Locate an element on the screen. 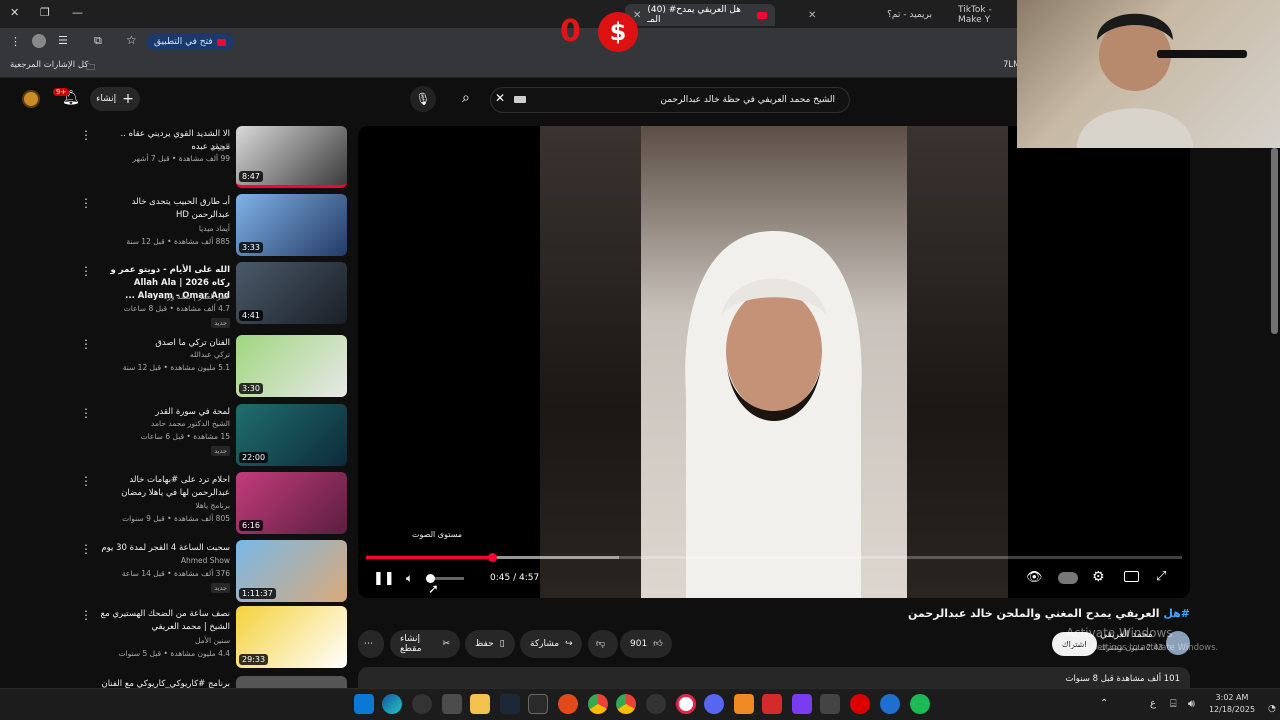 The width and height of the screenshot is (1280, 720). clock-time: 3:02 AM is located at coordinates (1232, 697).